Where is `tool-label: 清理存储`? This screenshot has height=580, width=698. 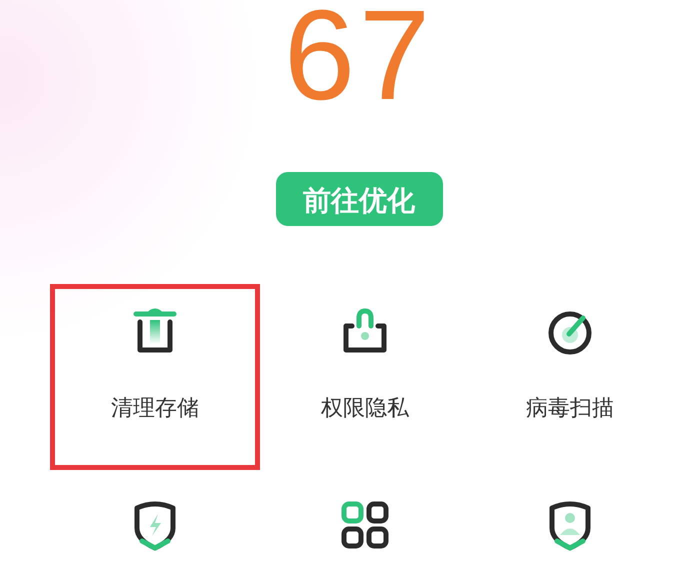
tool-label: 清理存储 is located at coordinates (155, 409).